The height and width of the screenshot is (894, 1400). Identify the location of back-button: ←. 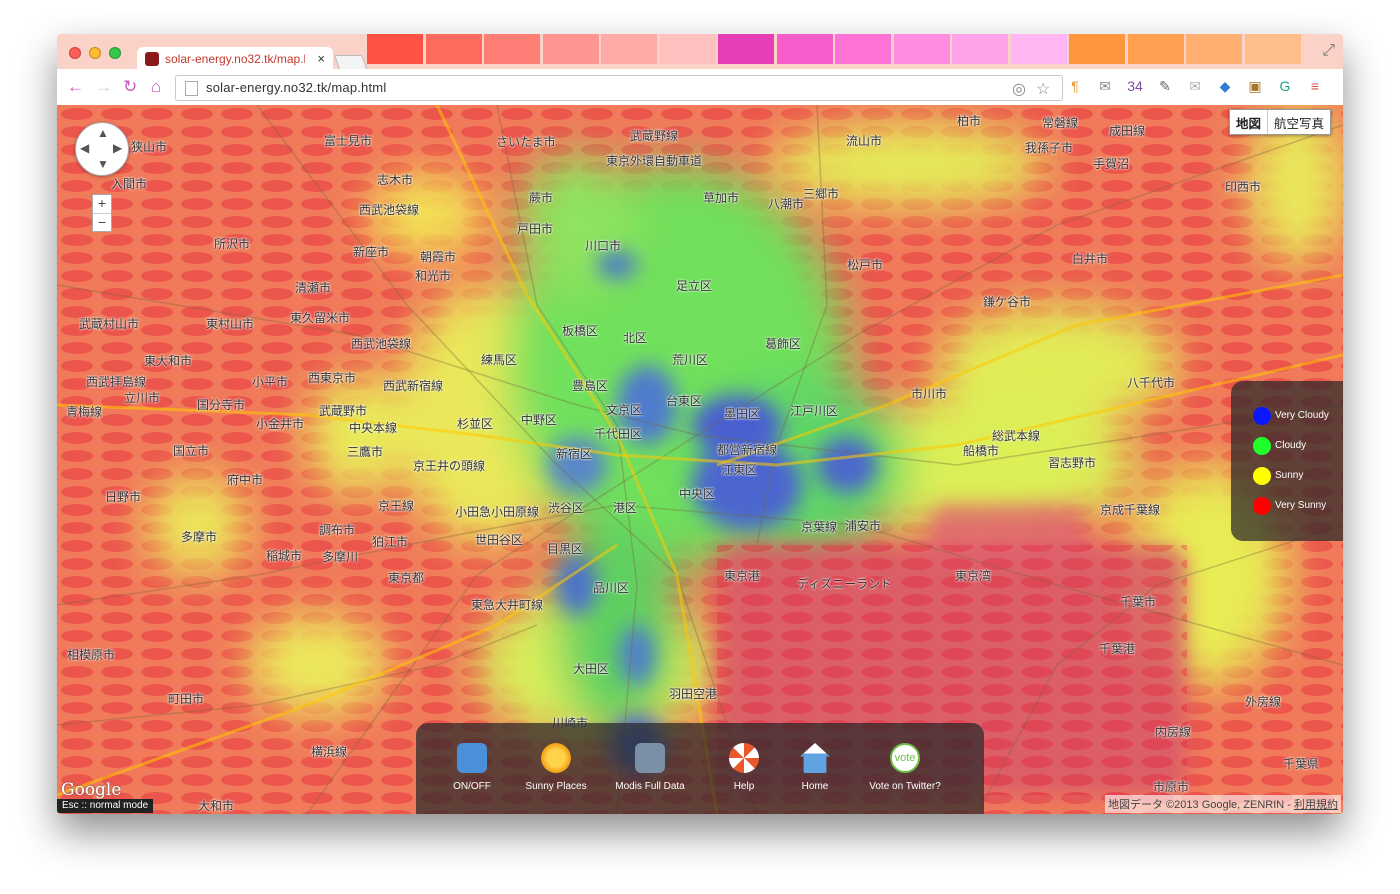
(75, 87).